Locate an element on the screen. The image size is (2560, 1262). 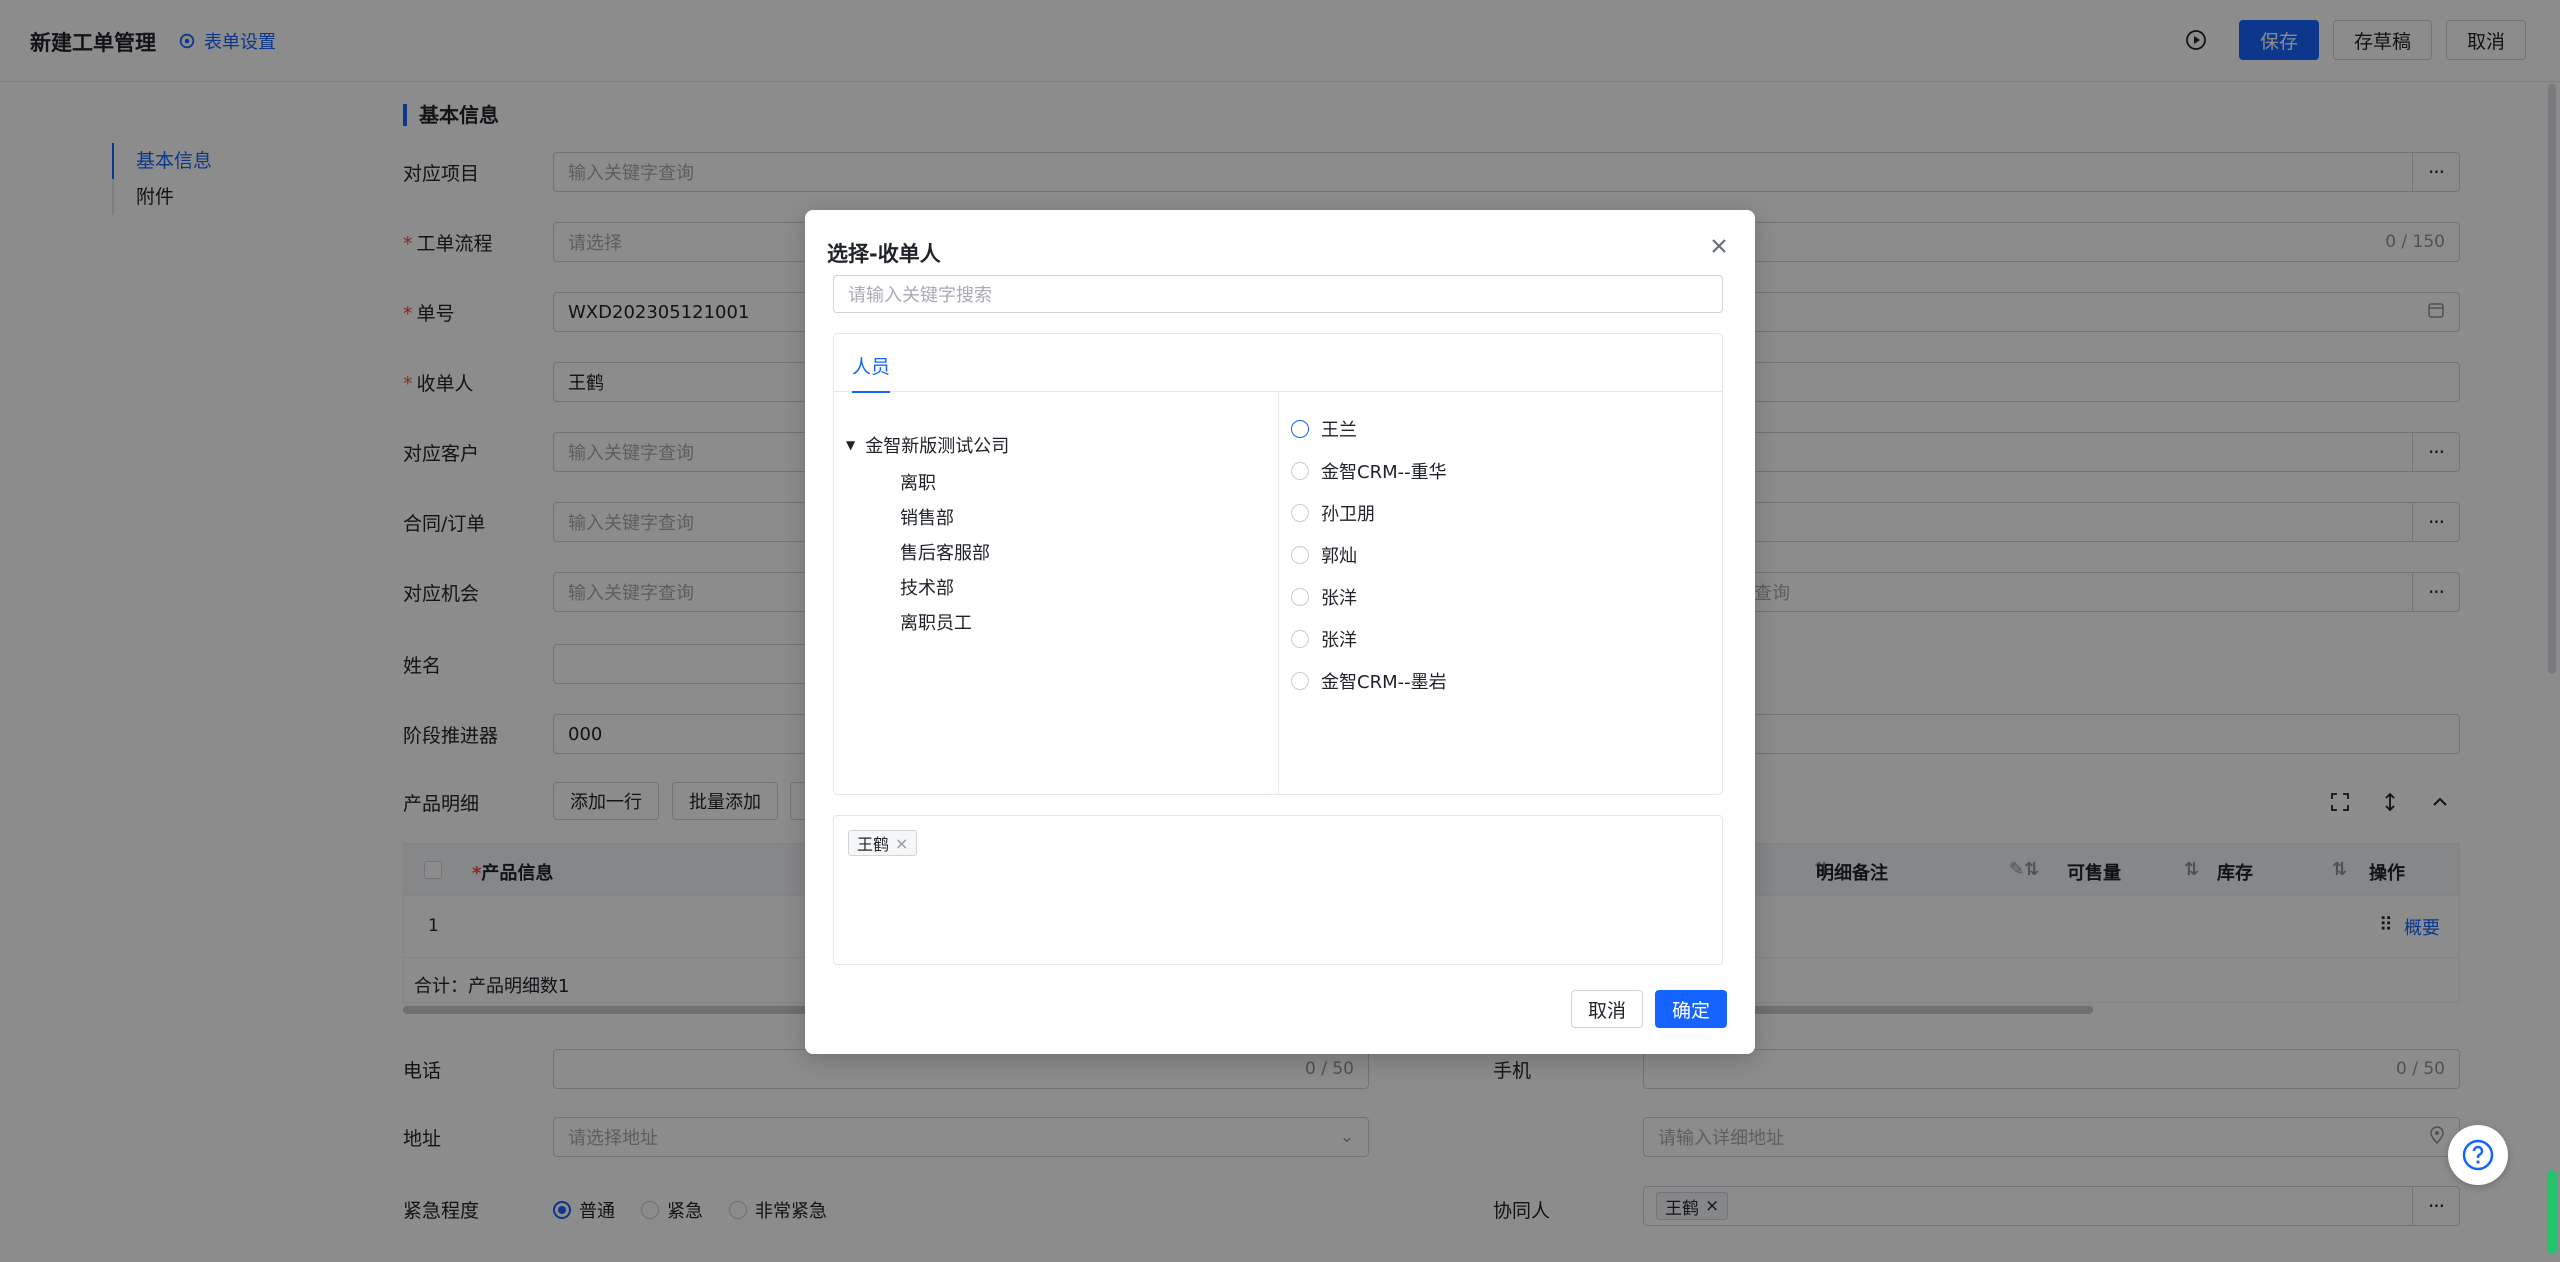
person-option: 金智CRM--墨岩 is located at coordinates (1369, 681).